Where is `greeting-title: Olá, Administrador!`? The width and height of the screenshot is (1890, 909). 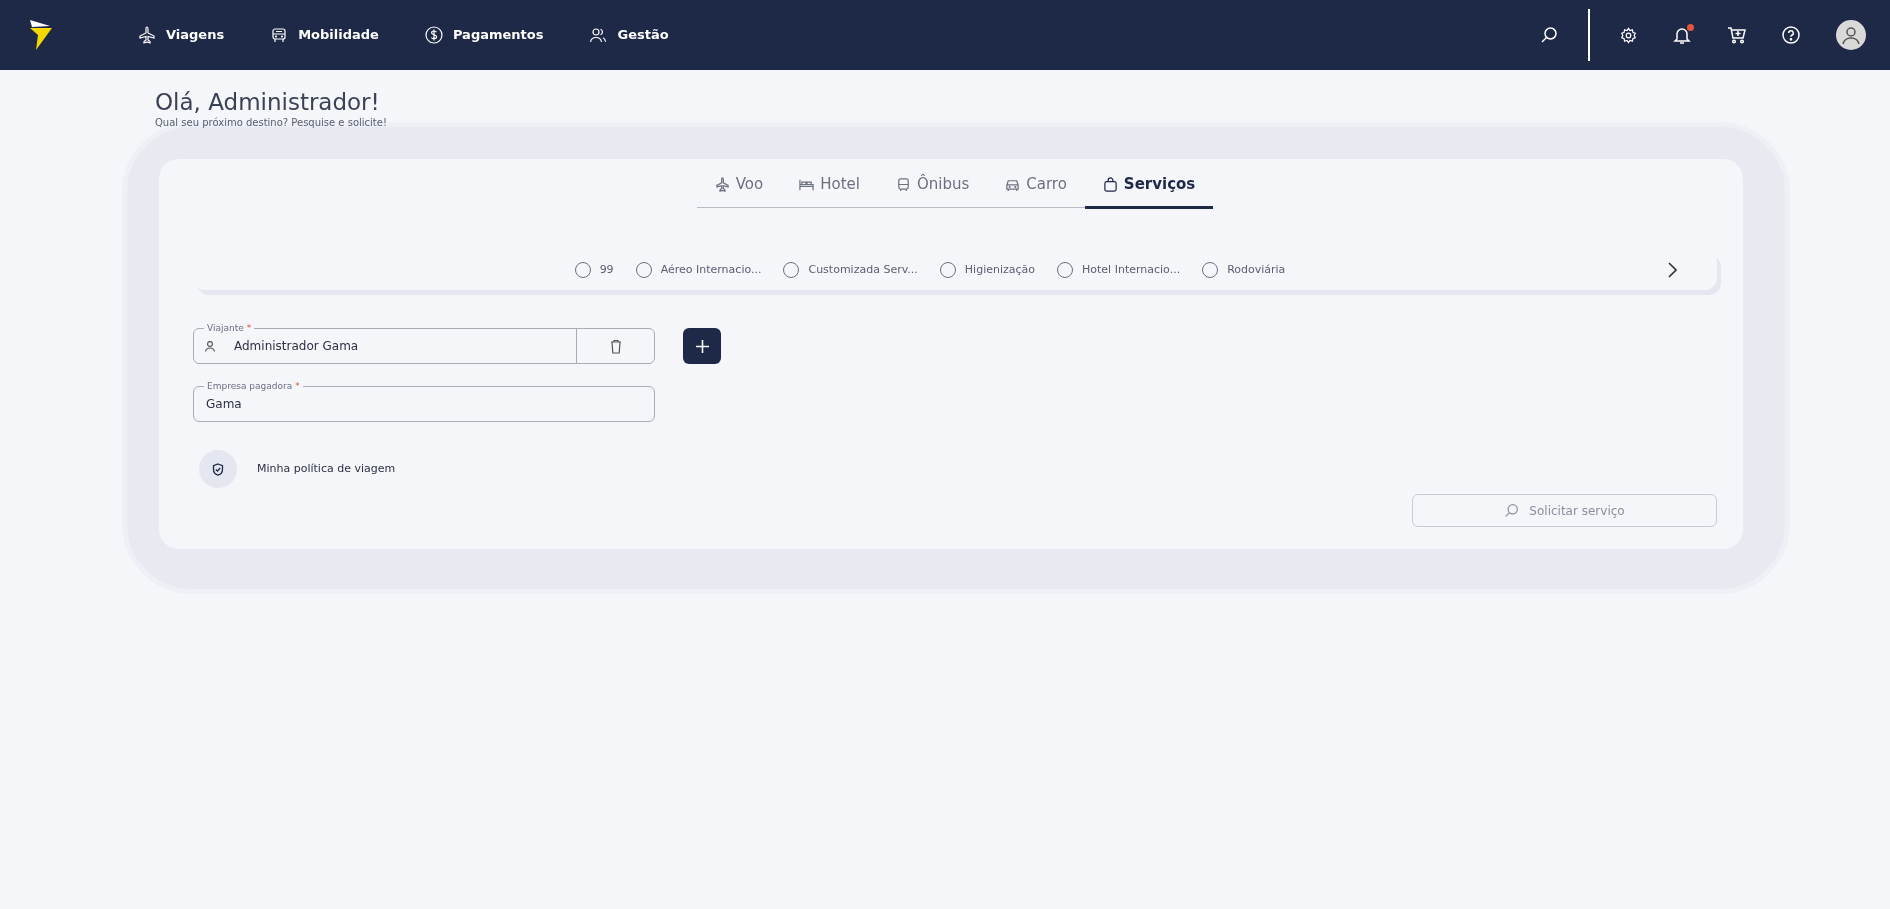
greeting-title: Olá, Administrador! is located at coordinates (268, 103).